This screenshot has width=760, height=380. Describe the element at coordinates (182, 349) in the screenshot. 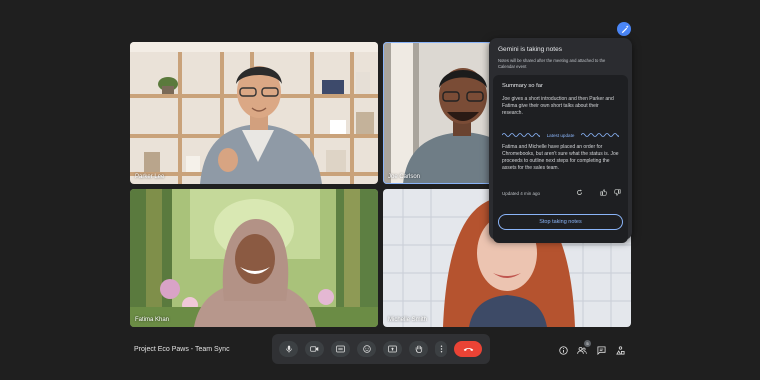

I see `meeting-title: Project Eco Paws - Team Sync` at that location.